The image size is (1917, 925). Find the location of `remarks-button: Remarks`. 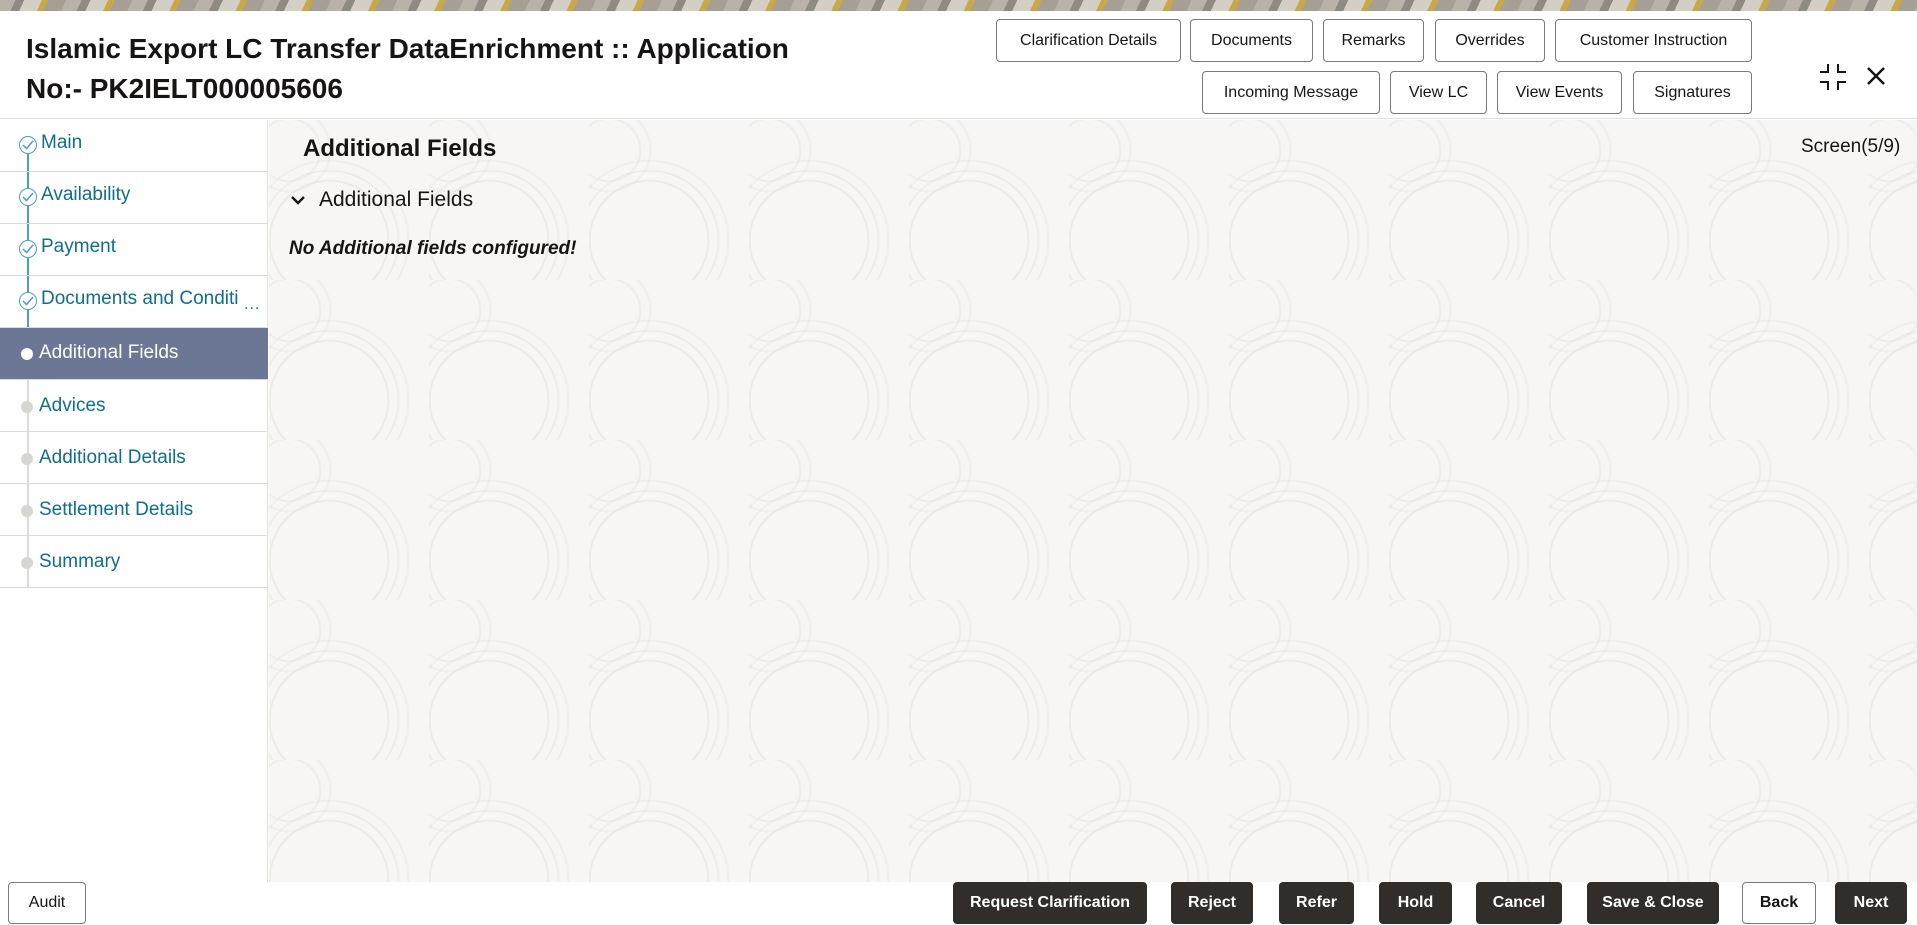

remarks-button: Remarks is located at coordinates (1373, 40).